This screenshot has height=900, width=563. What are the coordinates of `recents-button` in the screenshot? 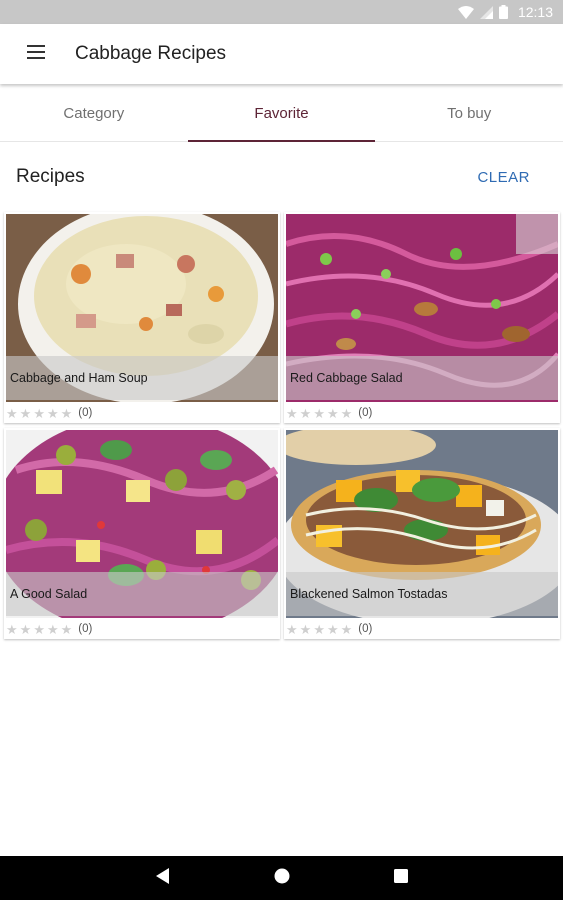 It's located at (401, 878).